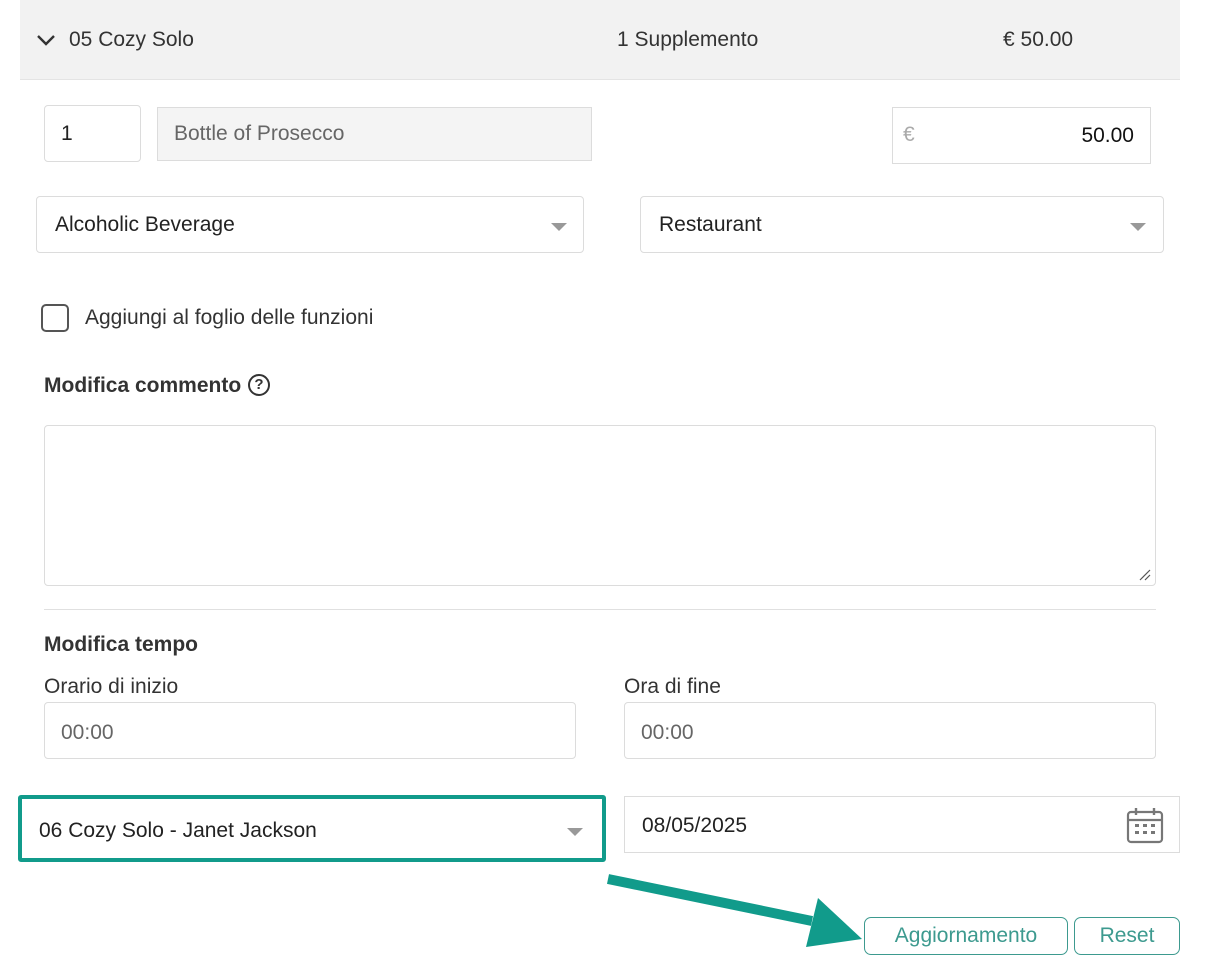  Describe the element at coordinates (667, 732) in the screenshot. I see `end-time-placeholder: 00:00` at that location.